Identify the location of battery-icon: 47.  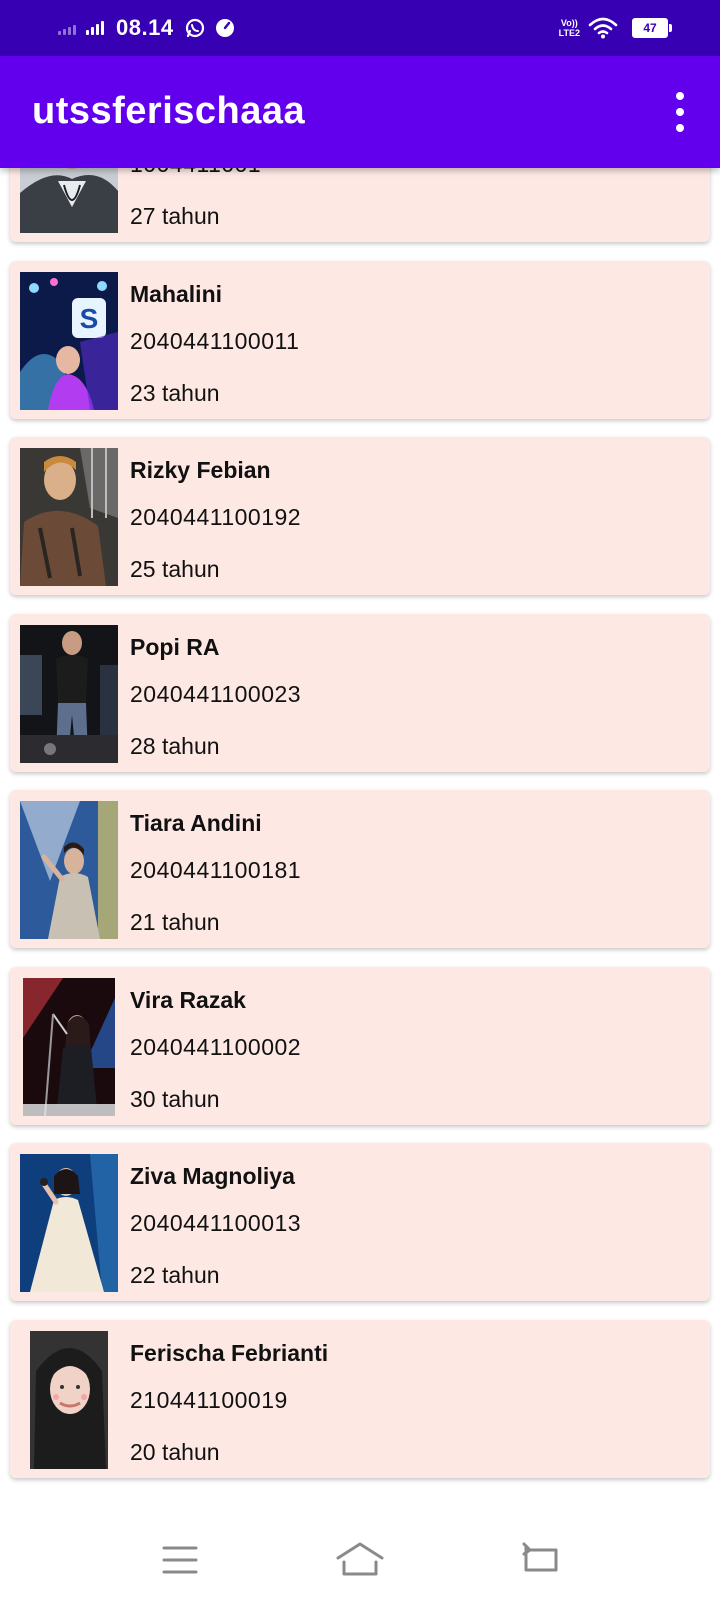
(652, 28).